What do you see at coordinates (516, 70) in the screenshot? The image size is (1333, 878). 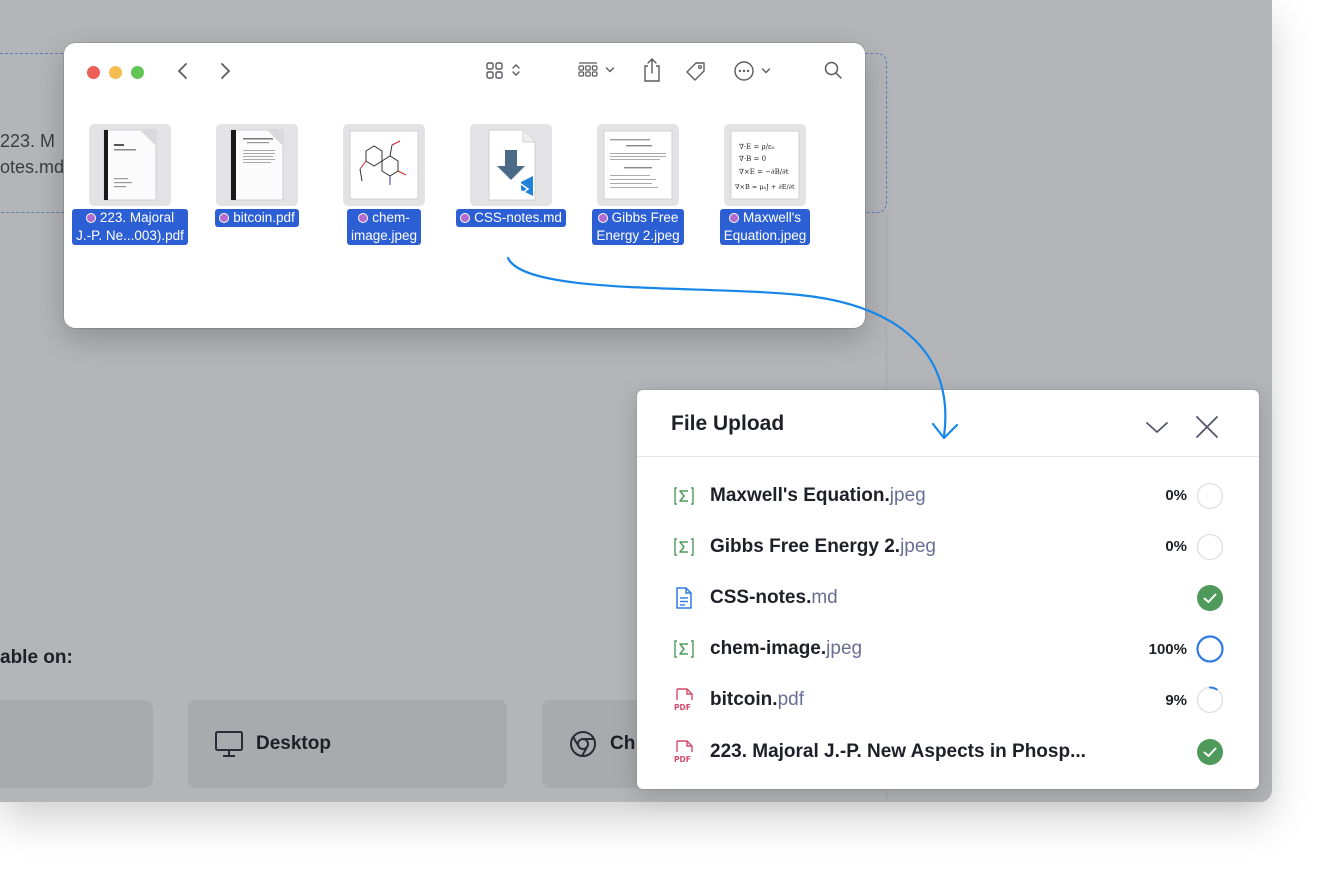 I see `updown-chevron-icon` at bounding box center [516, 70].